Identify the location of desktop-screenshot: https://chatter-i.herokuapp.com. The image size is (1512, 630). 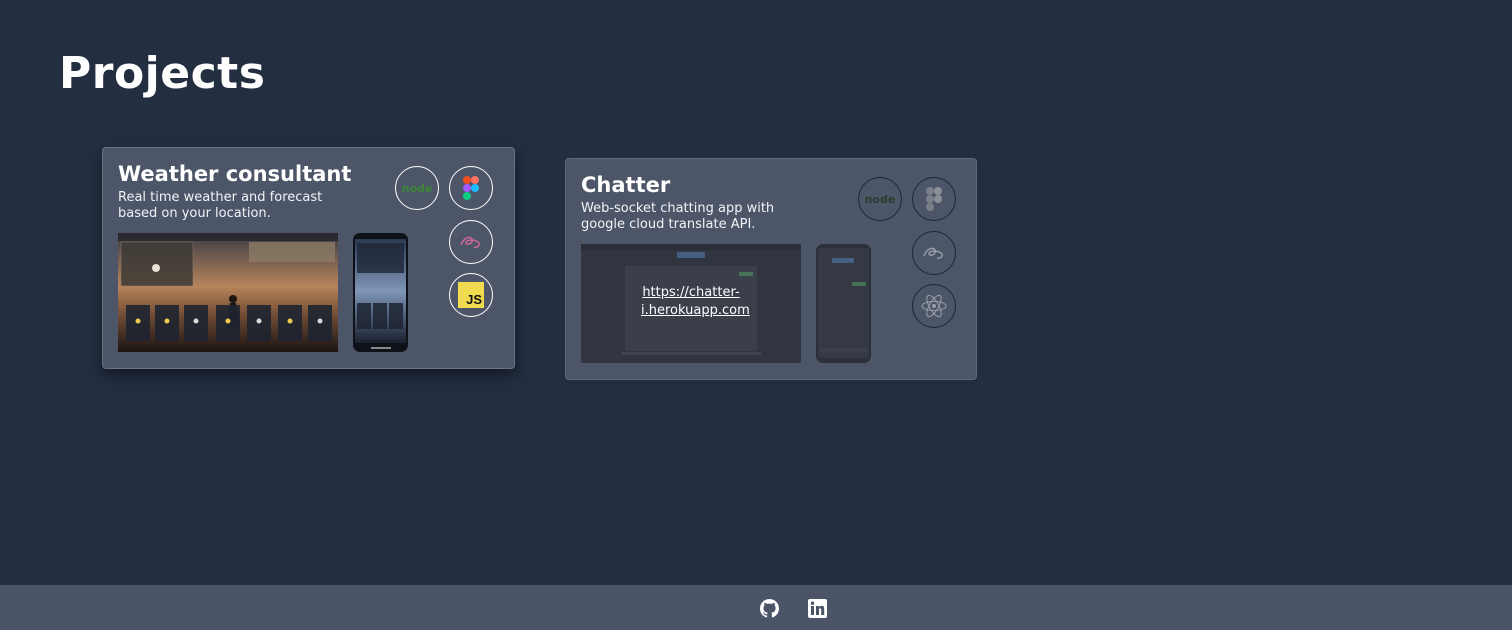
(691, 303).